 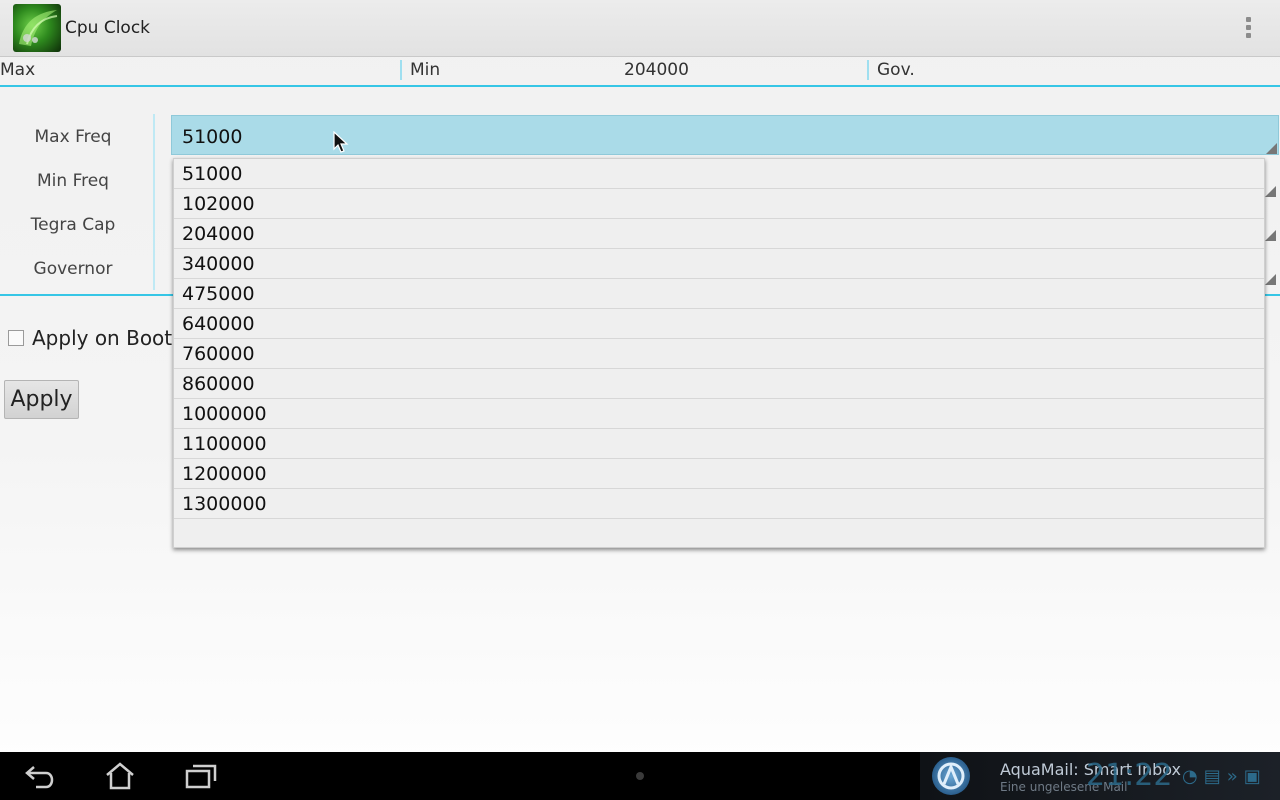 What do you see at coordinates (719, 324) in the screenshot?
I see `dropdown-option: 640000` at bounding box center [719, 324].